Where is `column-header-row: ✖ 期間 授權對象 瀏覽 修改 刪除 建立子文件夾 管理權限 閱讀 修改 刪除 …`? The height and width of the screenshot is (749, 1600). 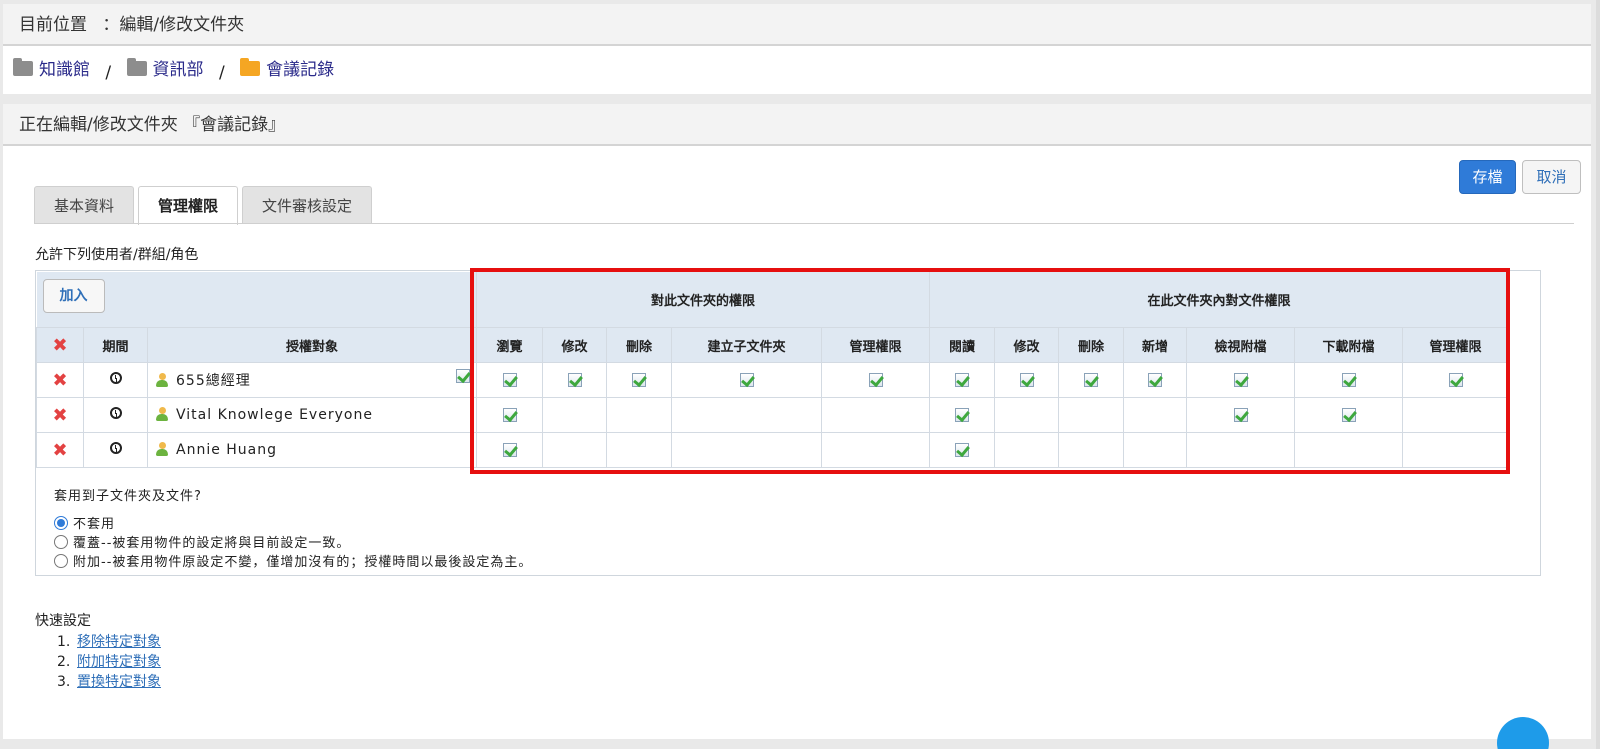
column-header-row: ✖ 期間 授權對象 瀏覽 修改 刪除 建立子文件夾 管理權限 閱讀 修改 刪除 … is located at coordinates (772, 345).